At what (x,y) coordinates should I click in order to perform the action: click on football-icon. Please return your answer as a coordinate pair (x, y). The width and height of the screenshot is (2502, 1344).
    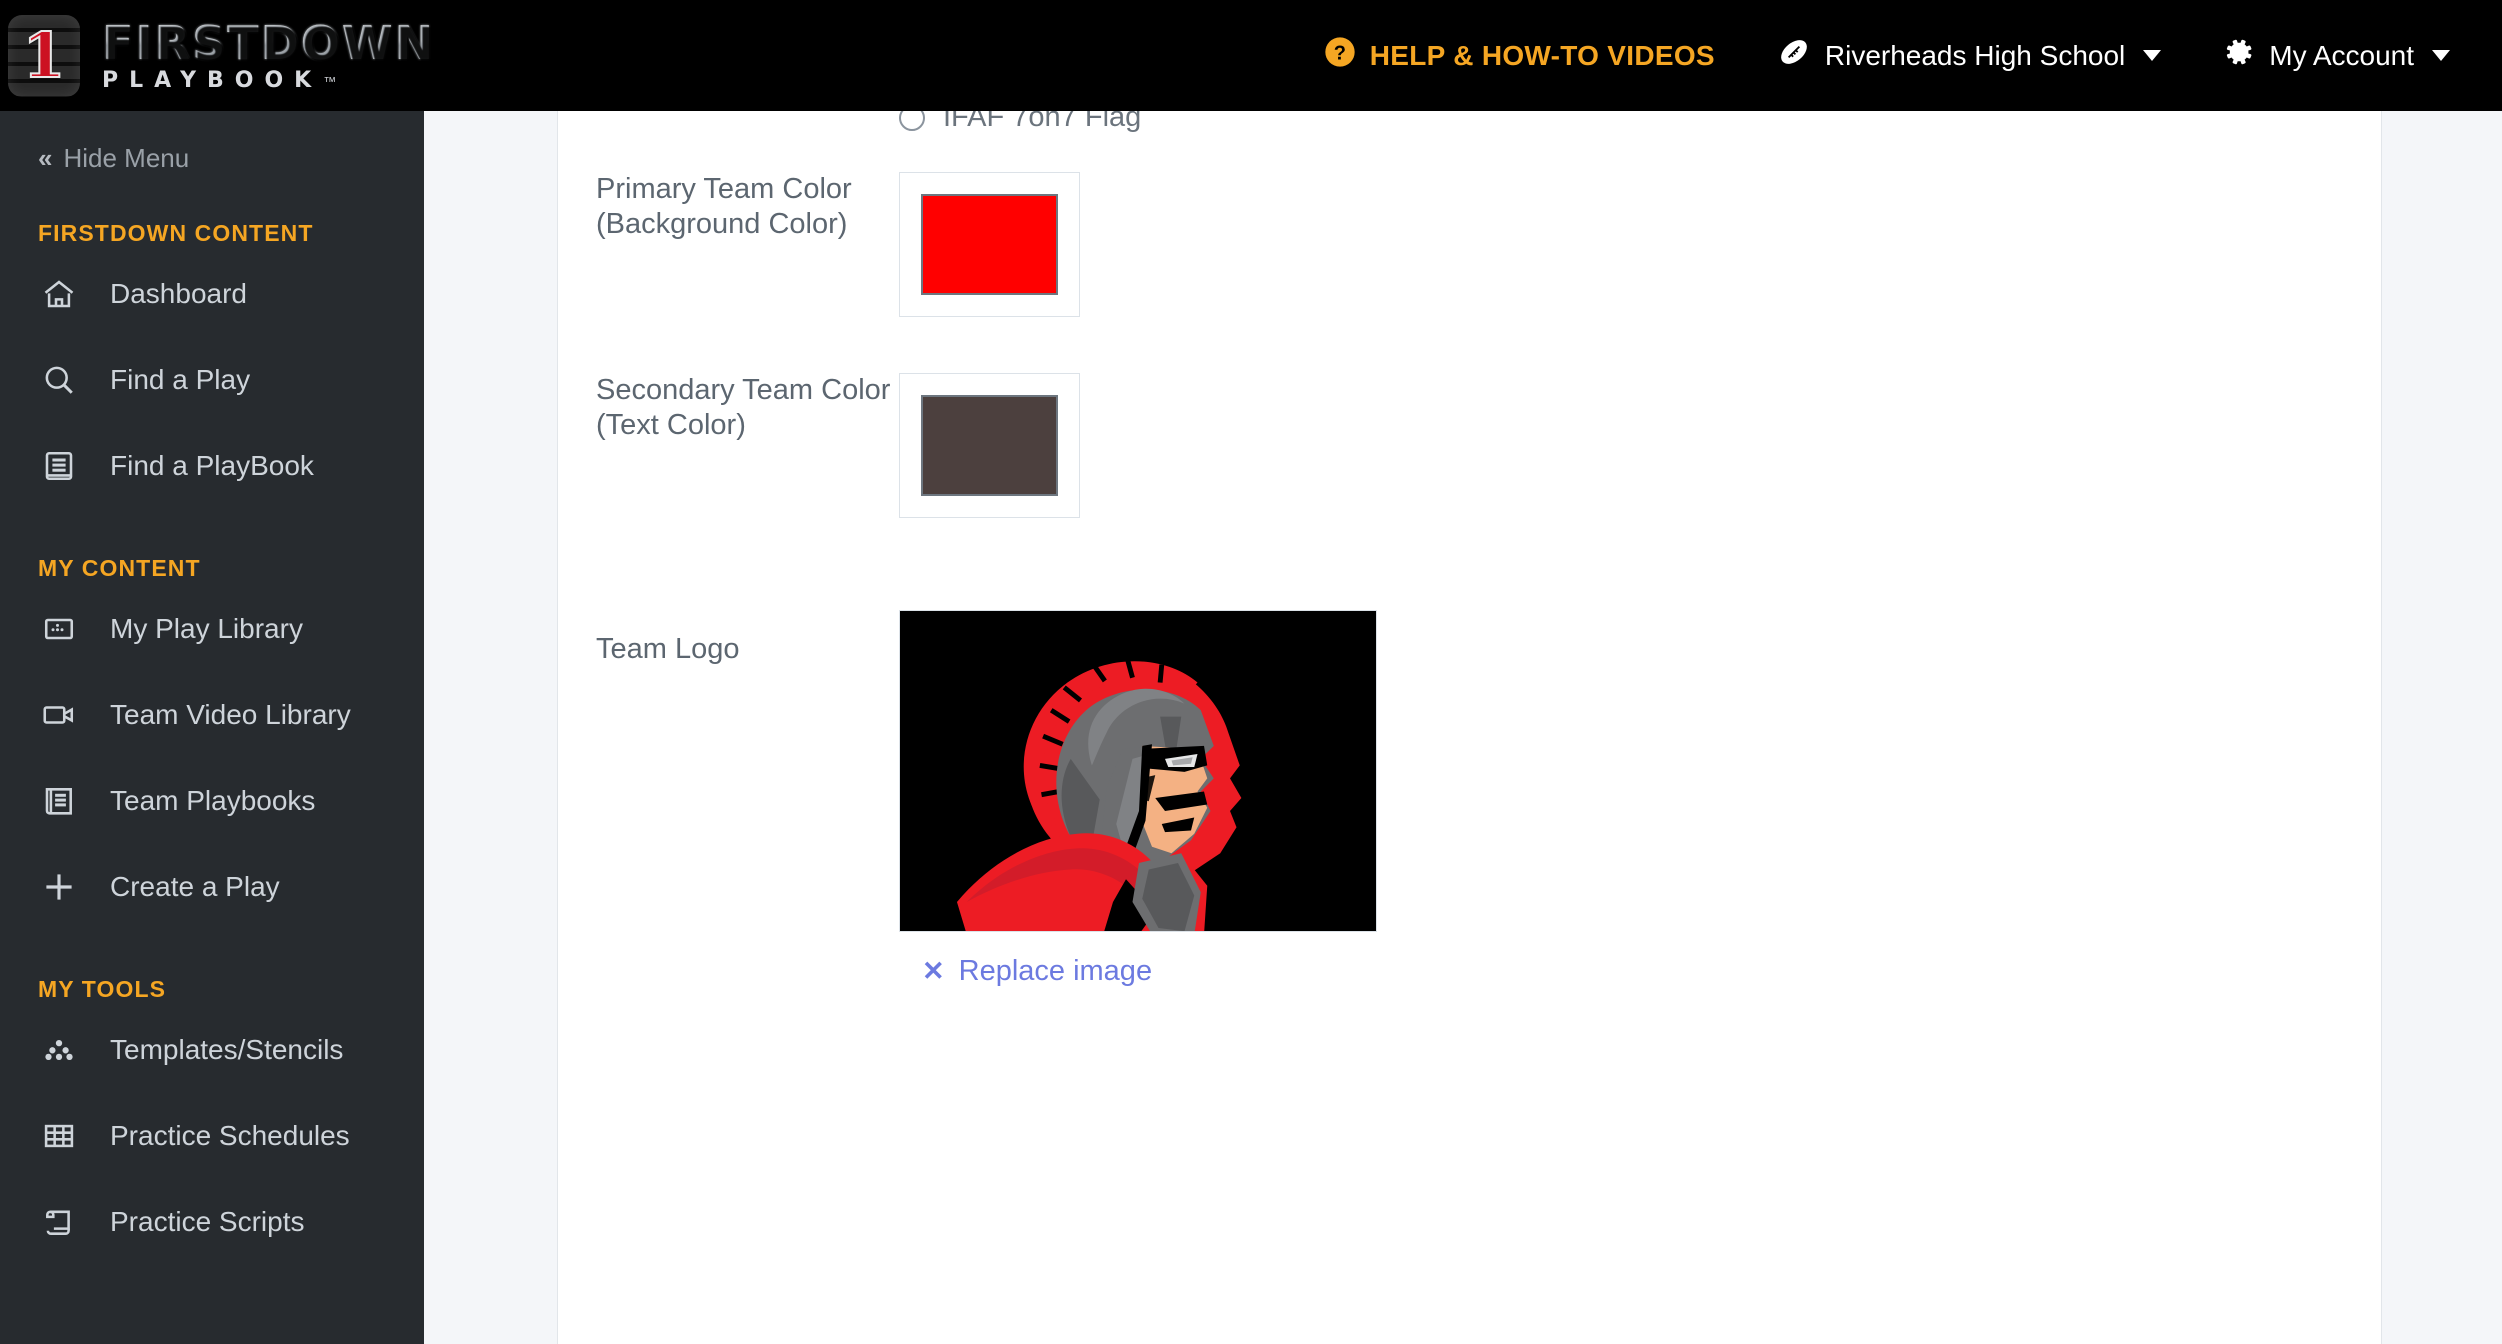
    Looking at the image, I should click on (1794, 55).